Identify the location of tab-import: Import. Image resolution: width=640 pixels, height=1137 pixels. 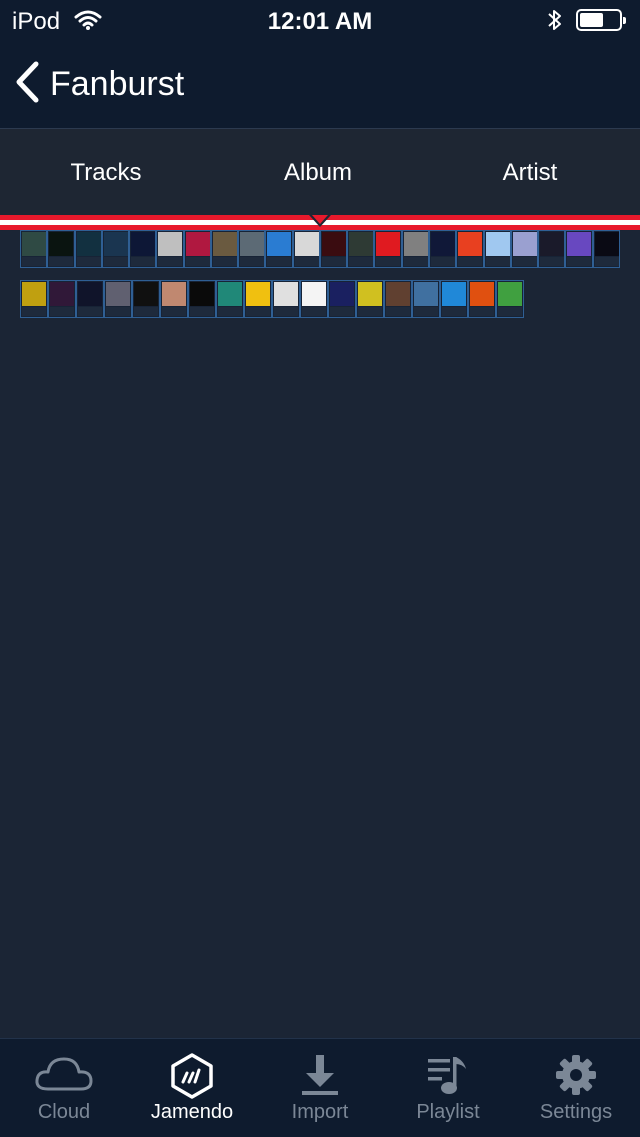
(320, 1088).